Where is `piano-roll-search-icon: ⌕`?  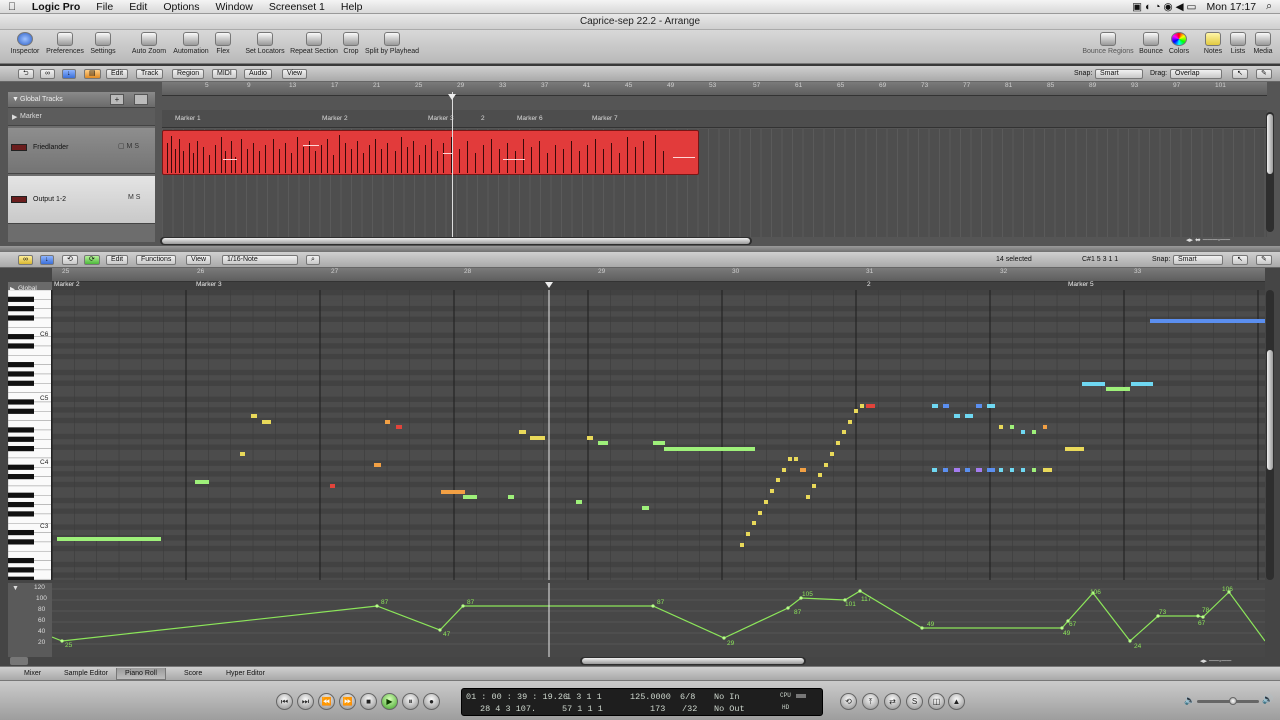
piano-roll-search-icon: ⌕ is located at coordinates (313, 260).